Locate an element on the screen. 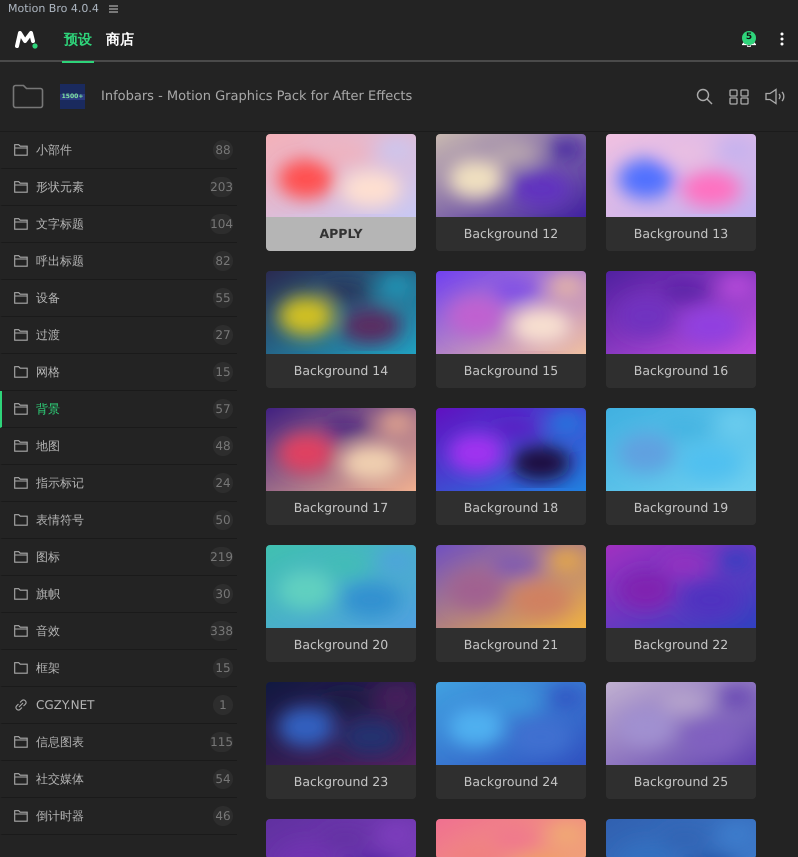  sidebar-item: 文字标题 104 is located at coordinates (118, 224).